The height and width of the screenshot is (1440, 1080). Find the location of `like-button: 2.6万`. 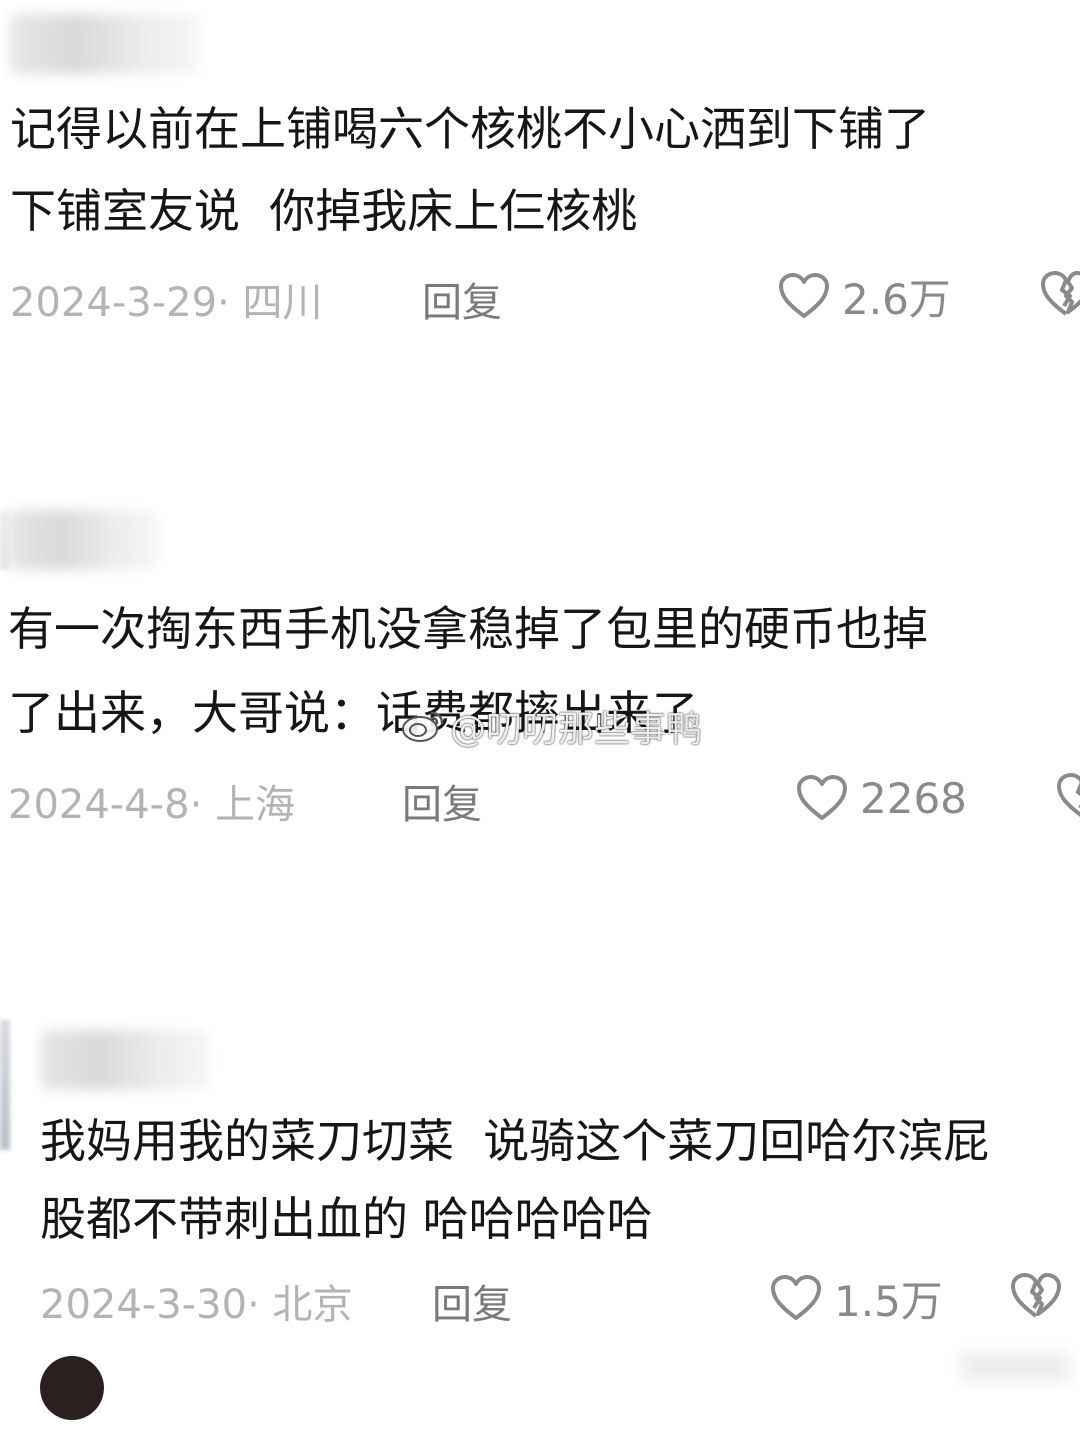

like-button: 2.6万 is located at coordinates (864, 296).